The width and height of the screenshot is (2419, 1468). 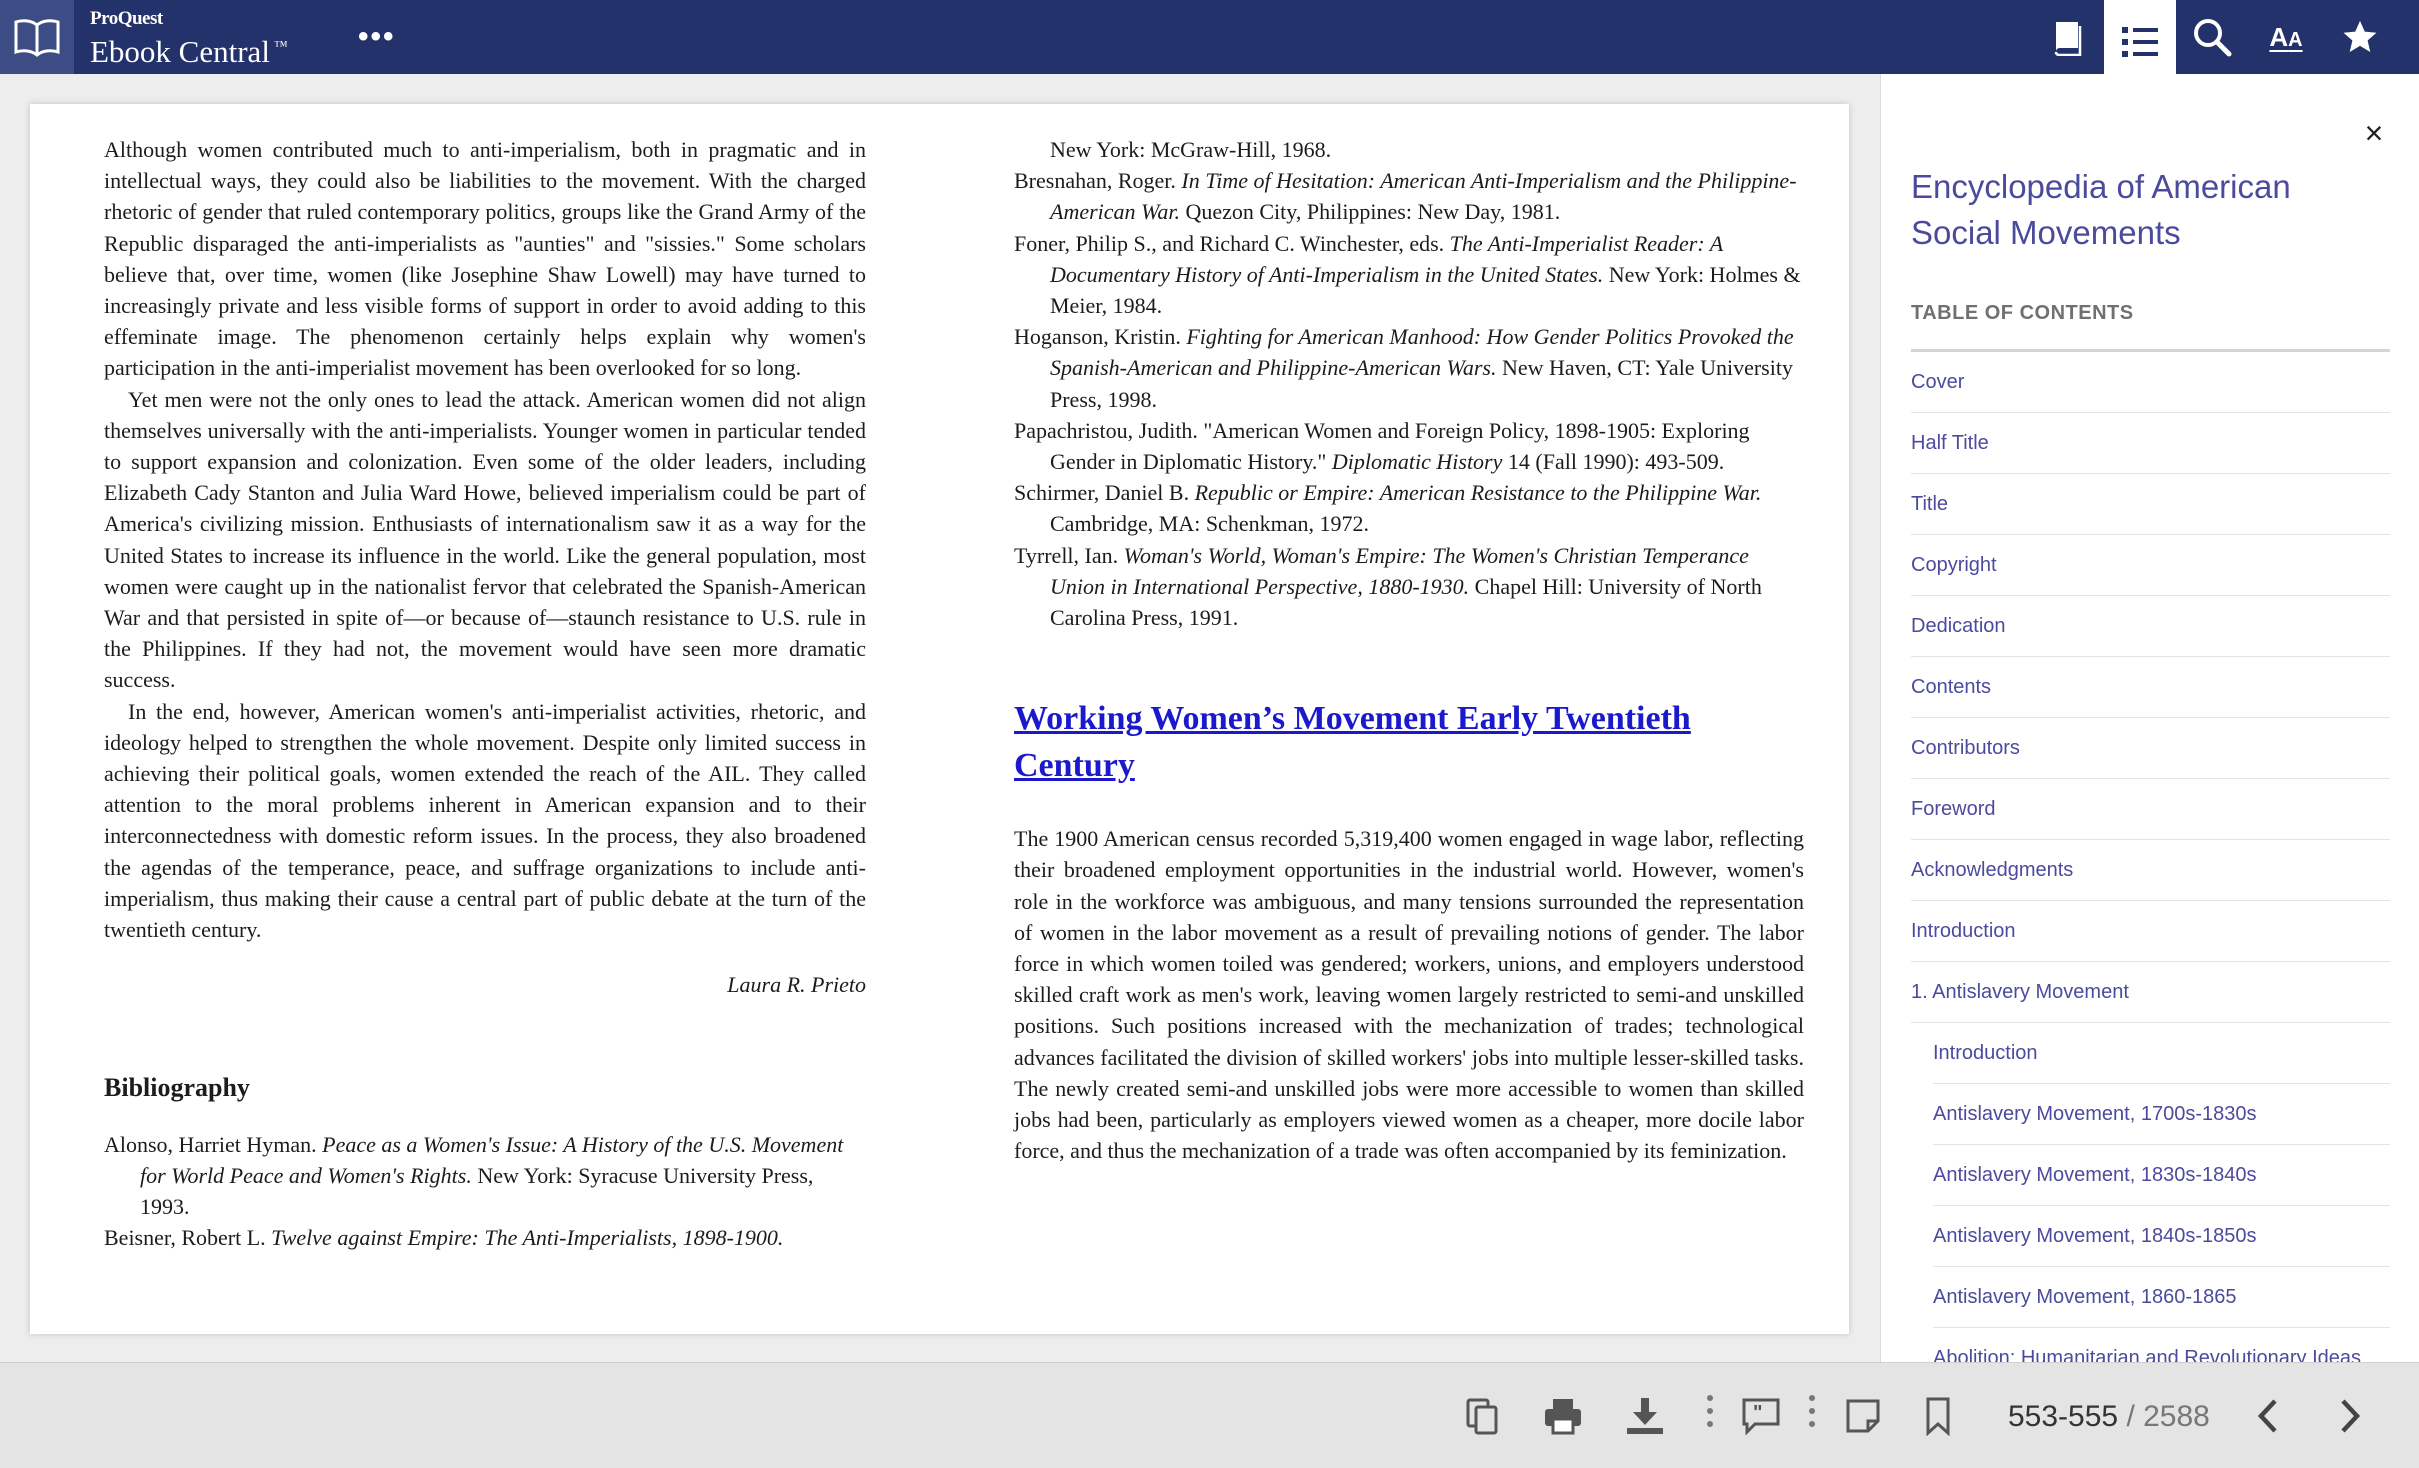 I want to click on previous-page-icon, so click(x=2268, y=1416).